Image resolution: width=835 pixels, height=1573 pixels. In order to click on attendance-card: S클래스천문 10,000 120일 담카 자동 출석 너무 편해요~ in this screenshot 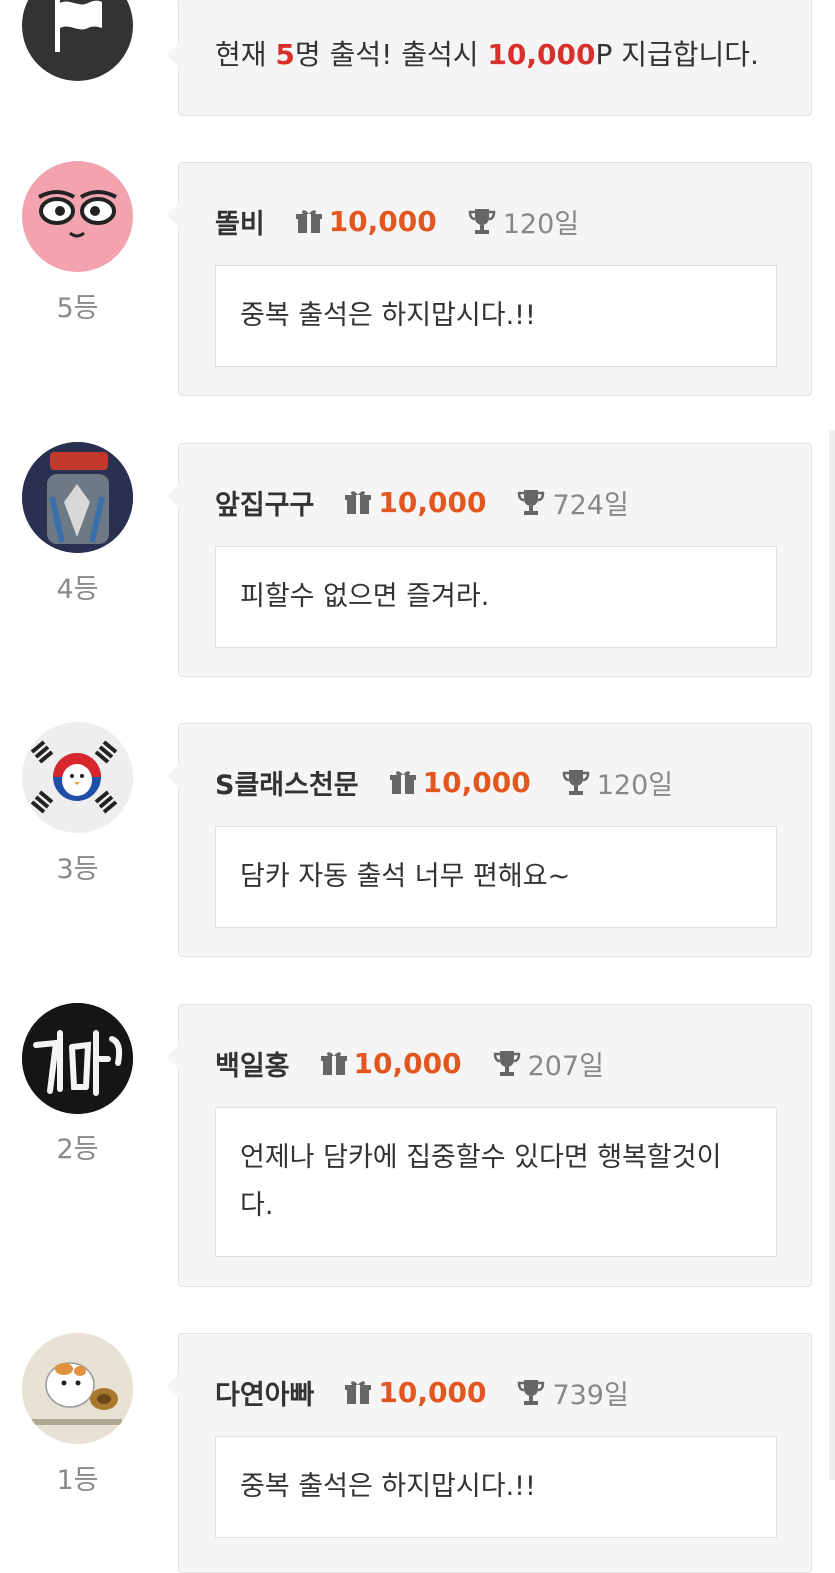, I will do `click(489, 840)`.